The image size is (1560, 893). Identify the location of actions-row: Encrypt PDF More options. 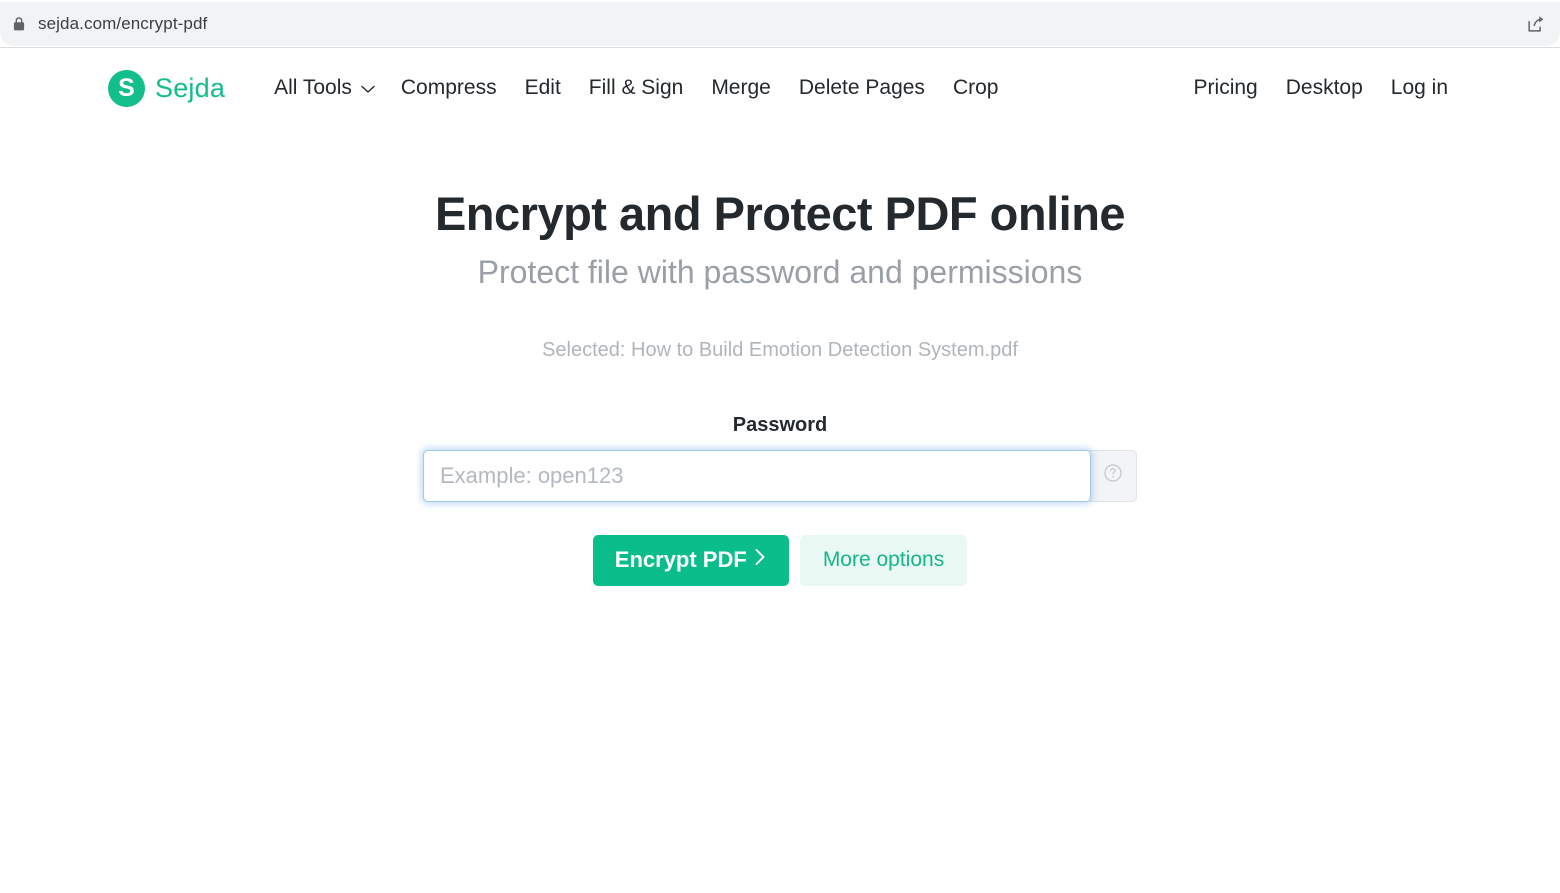
(780, 560).